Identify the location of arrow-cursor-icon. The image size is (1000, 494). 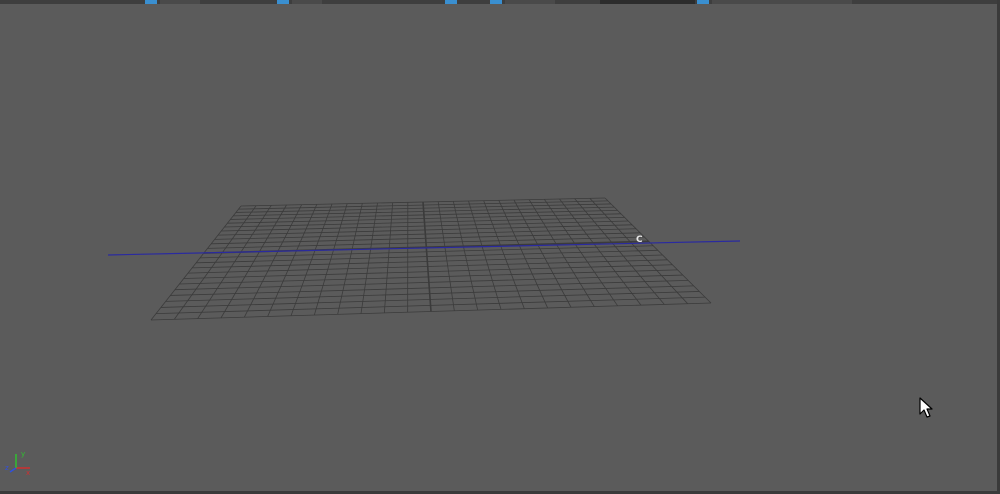
(926, 407).